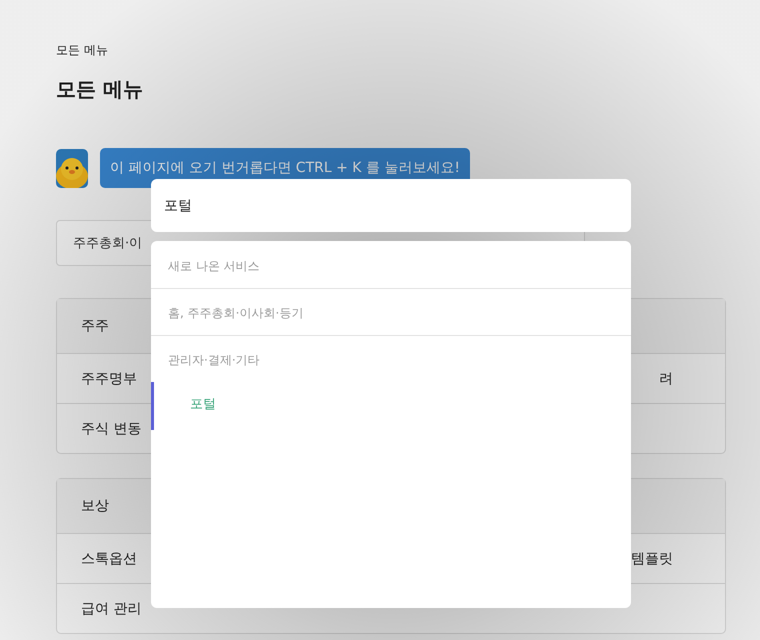 The image size is (760, 640). Describe the element at coordinates (100, 89) in the screenshot. I see `page-title: 모든 메뉴` at that location.